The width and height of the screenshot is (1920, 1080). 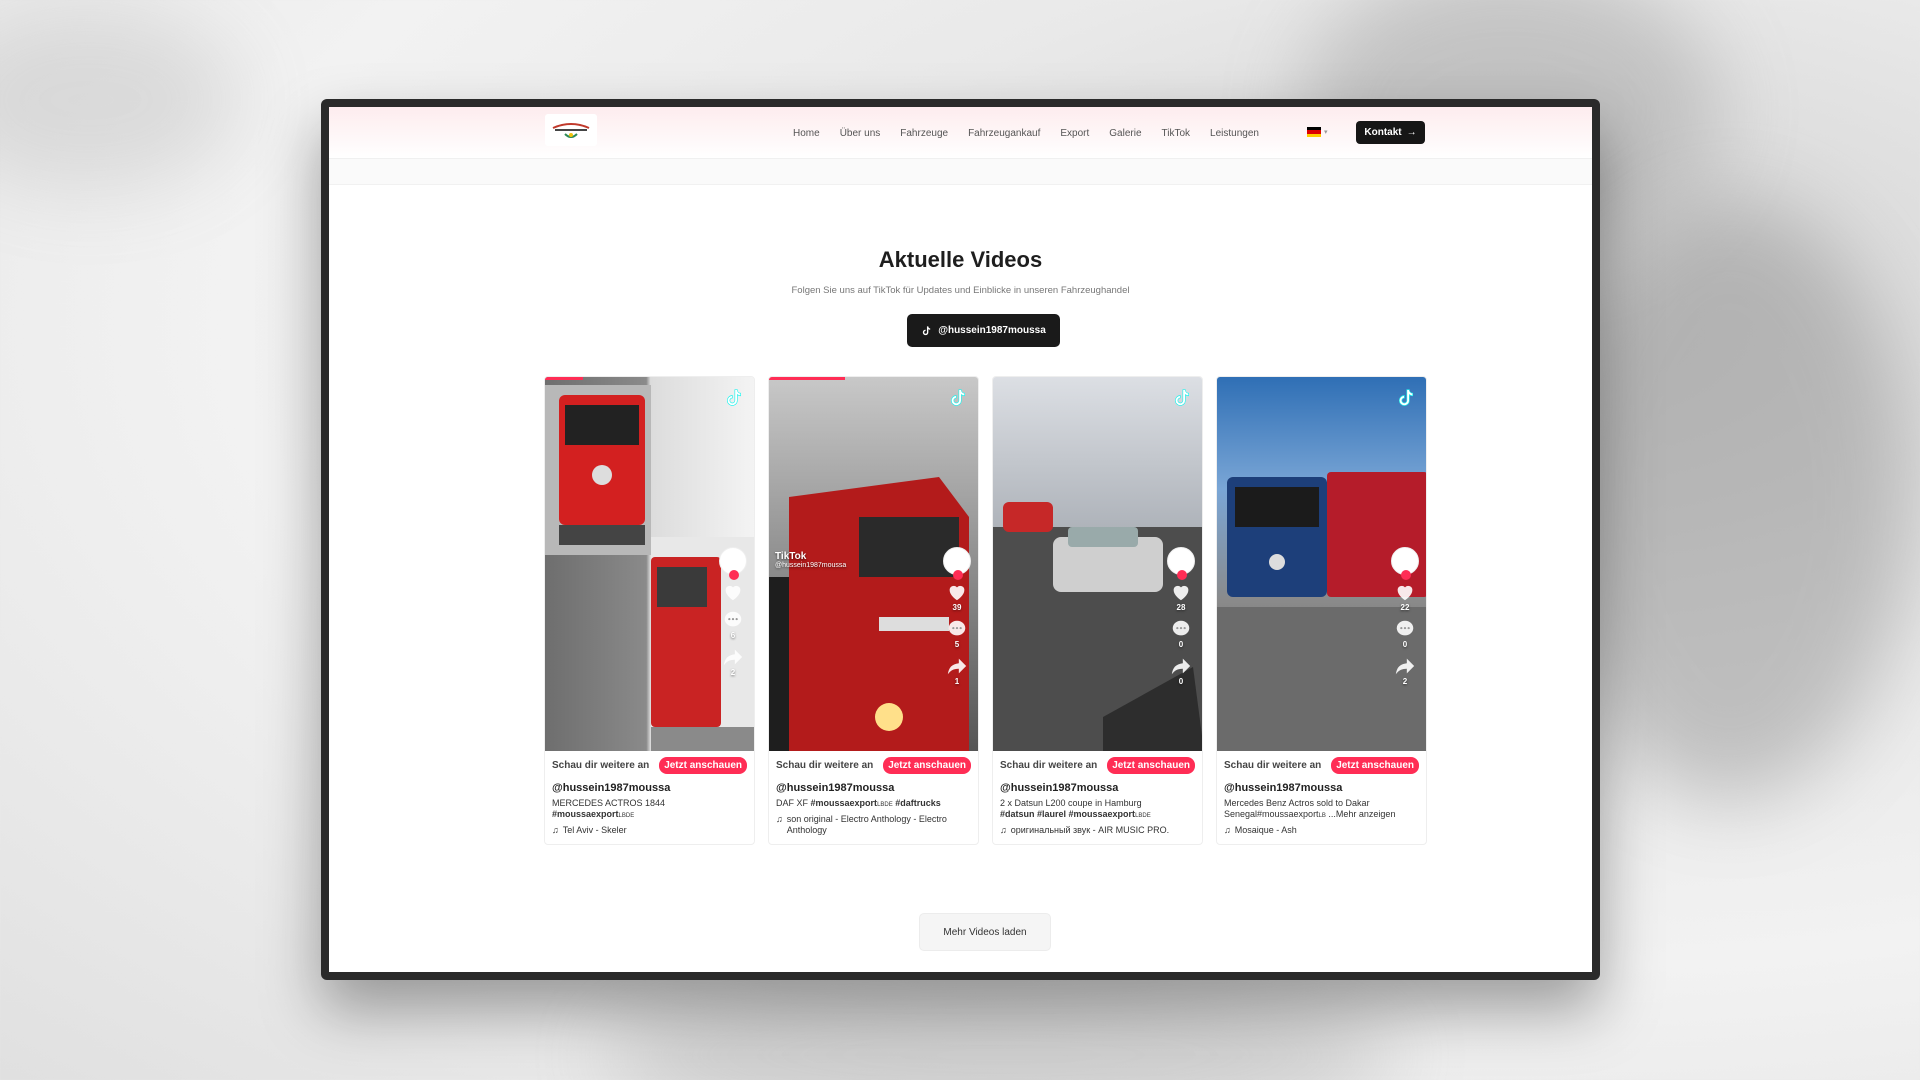 I want to click on share-action: 1, so click(x=957, y=670).